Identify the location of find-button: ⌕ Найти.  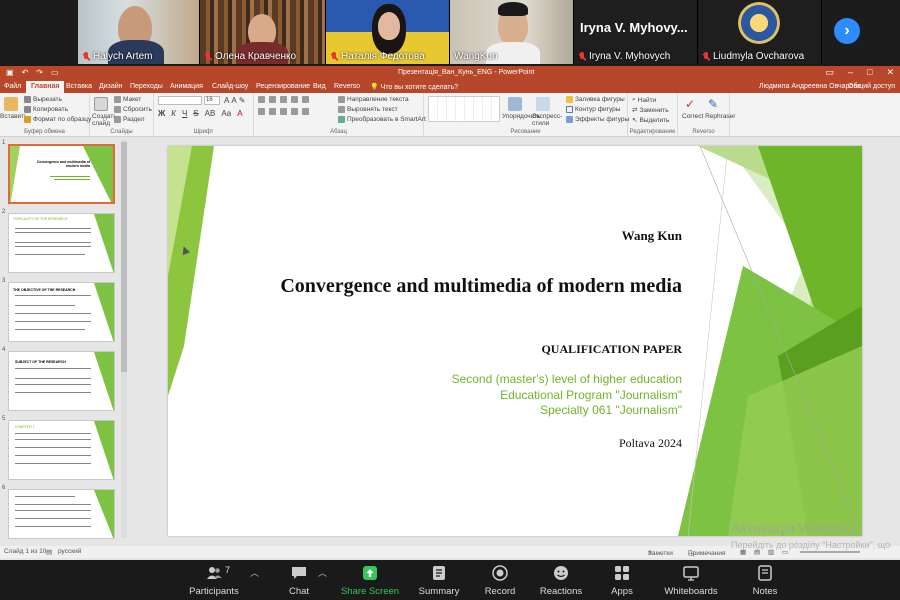
(644, 100).